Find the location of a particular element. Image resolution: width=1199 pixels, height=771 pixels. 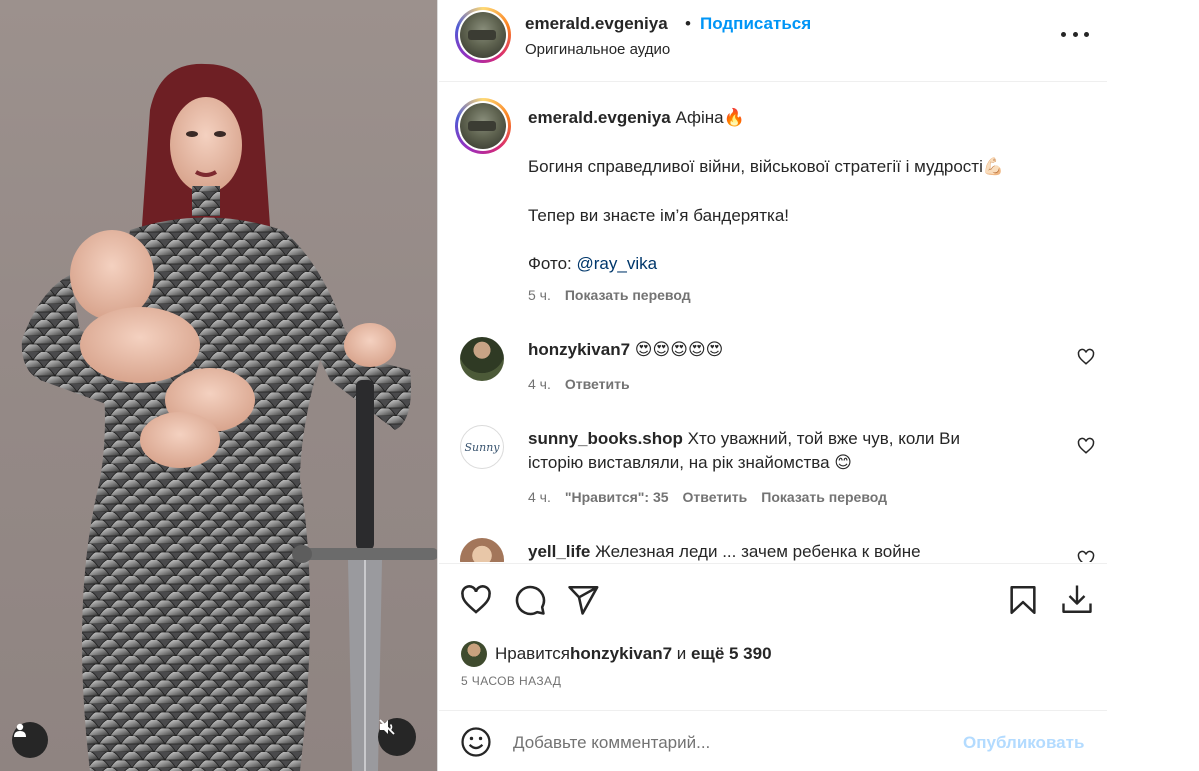

avatar-logo-text: Sunny is located at coordinates (482, 447).